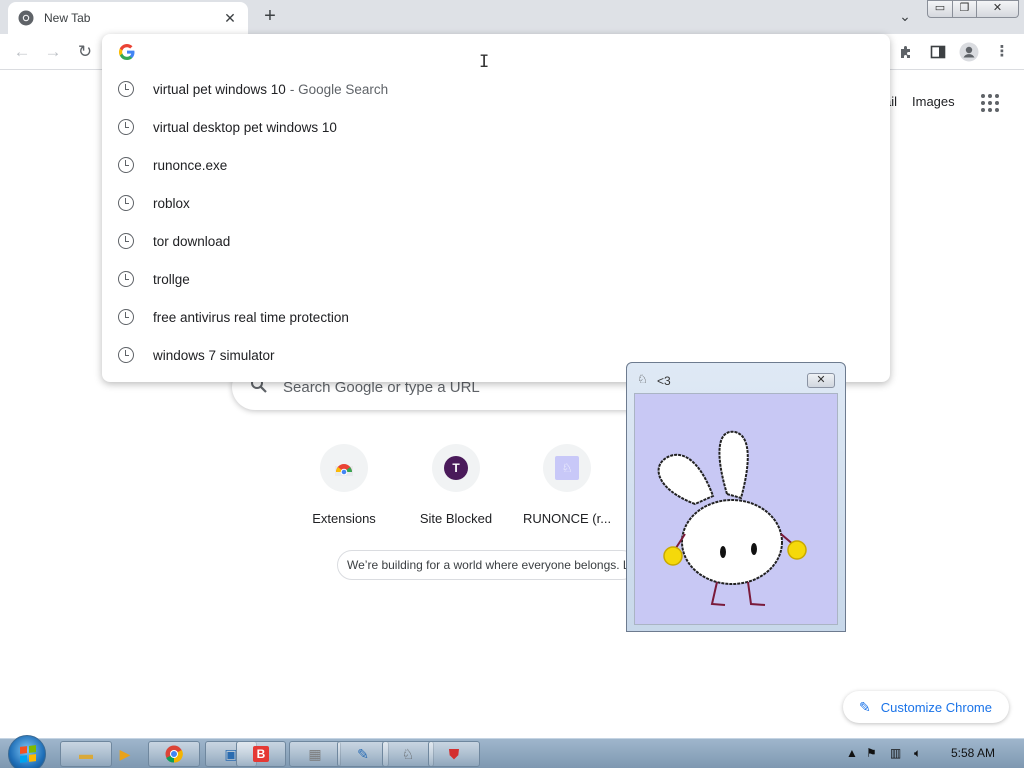  I want to click on profile-avatar-icon, so click(969, 52).